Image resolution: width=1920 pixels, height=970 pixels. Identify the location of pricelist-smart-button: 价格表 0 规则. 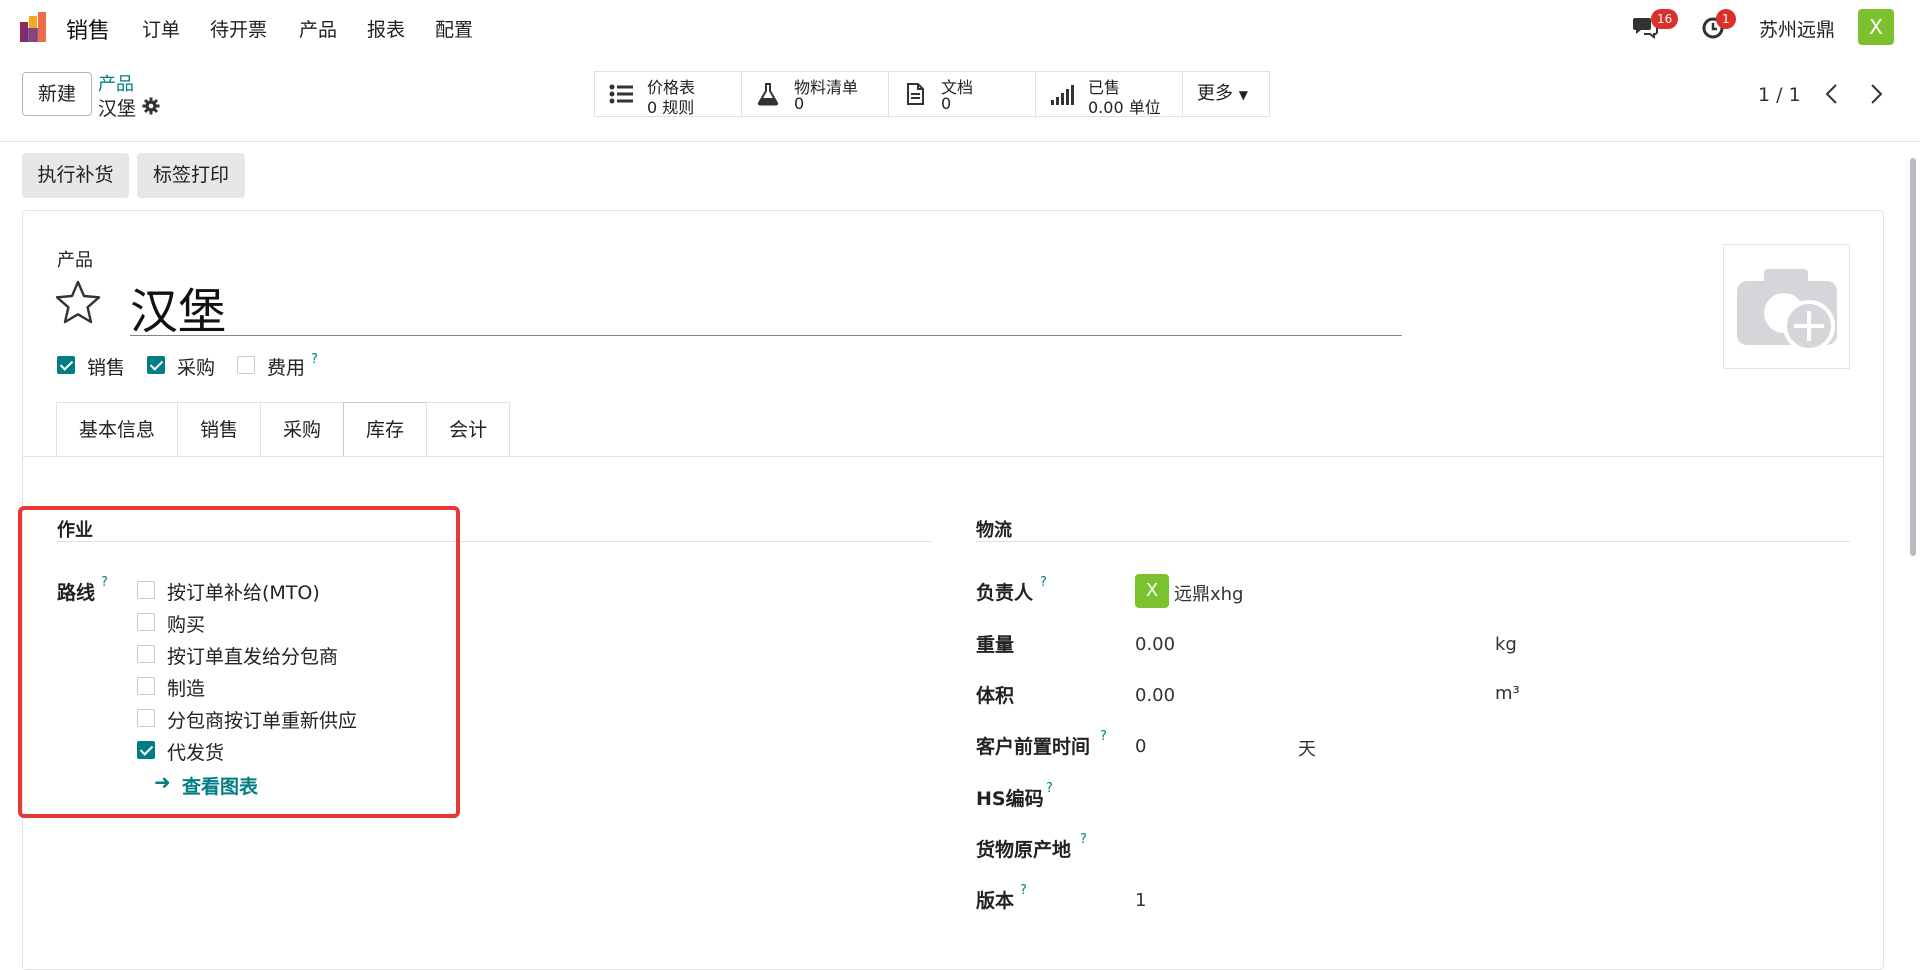
(668, 94).